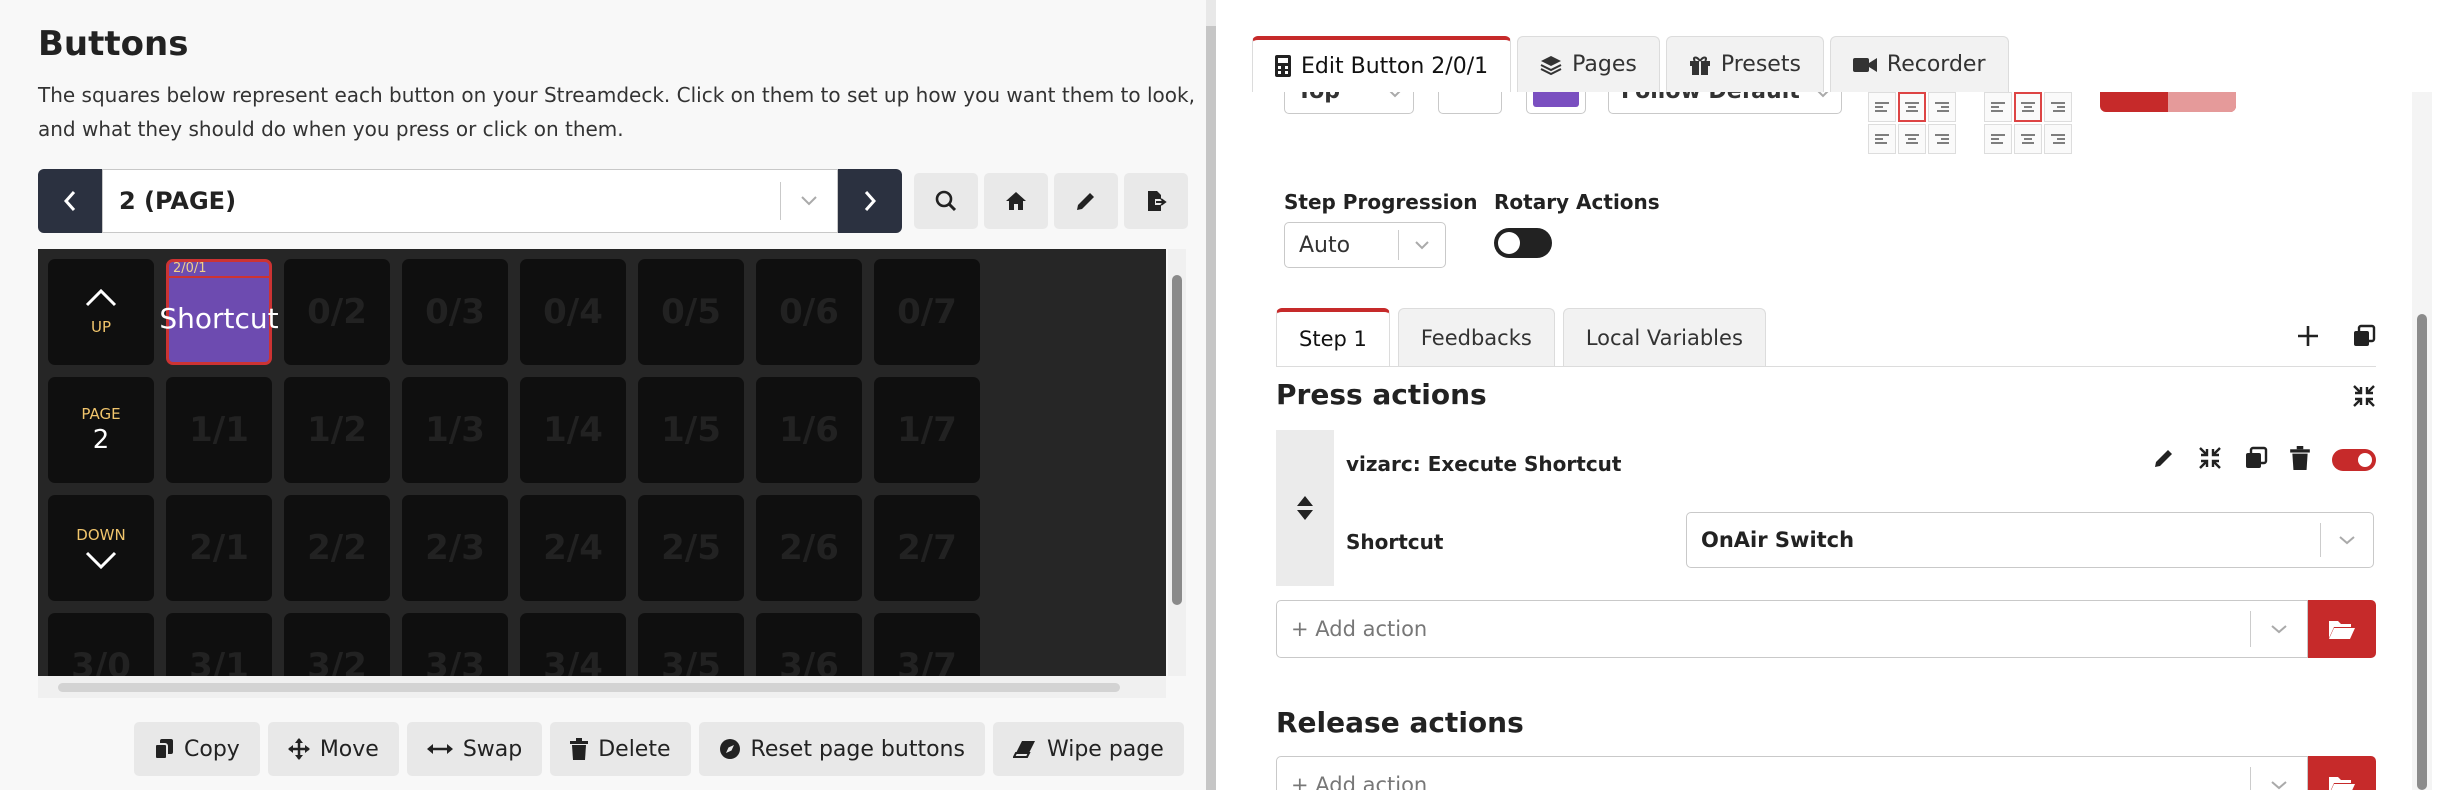  I want to click on grid-button: 0/3, so click(455, 312).